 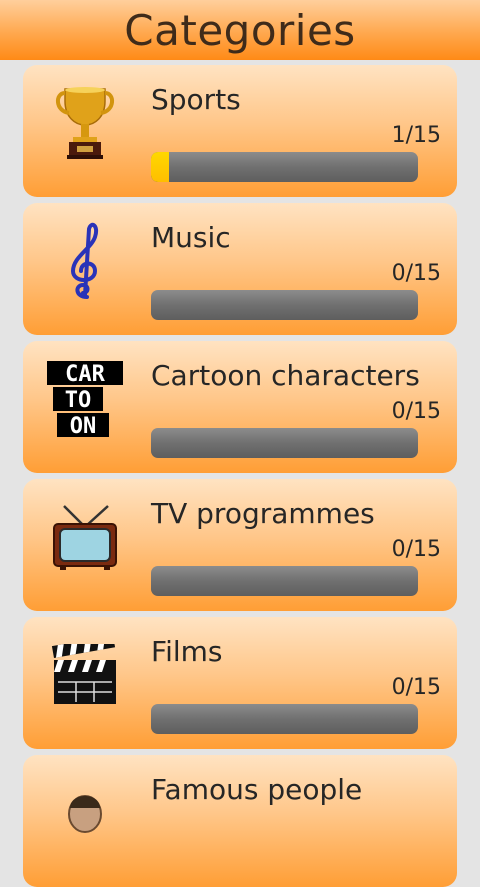 I want to click on title-bar: Categories, so click(x=240, y=30).